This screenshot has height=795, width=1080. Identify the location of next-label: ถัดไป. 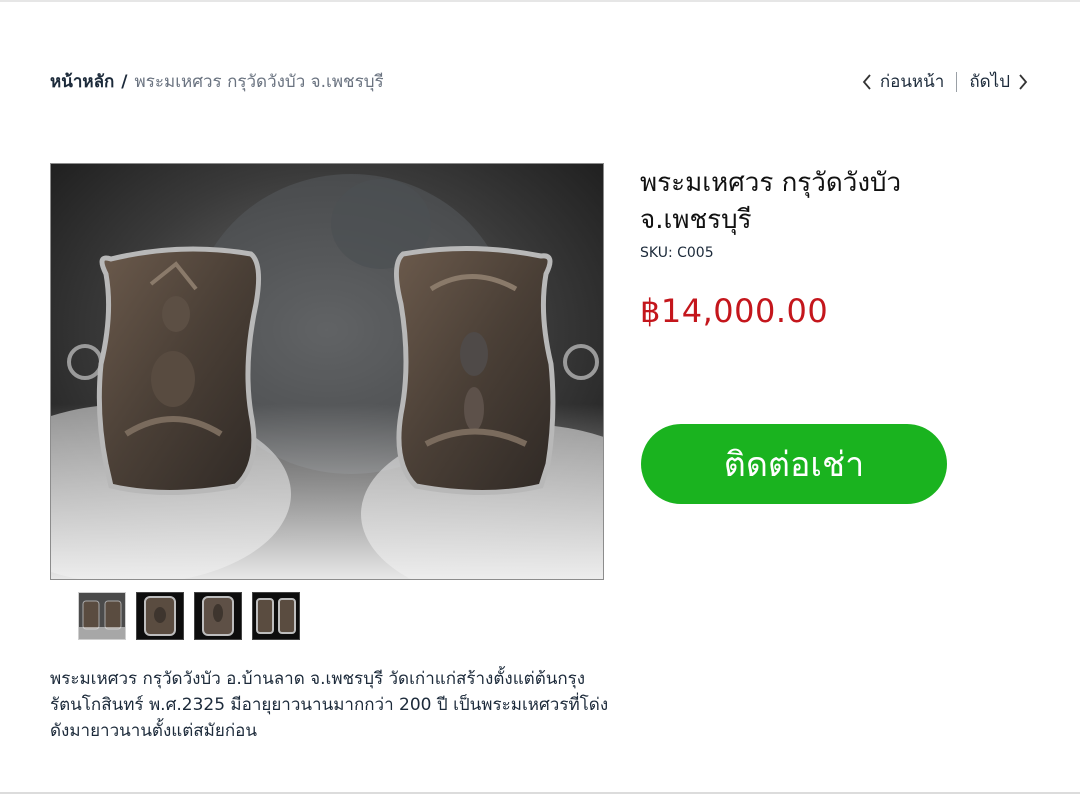
(989, 82).